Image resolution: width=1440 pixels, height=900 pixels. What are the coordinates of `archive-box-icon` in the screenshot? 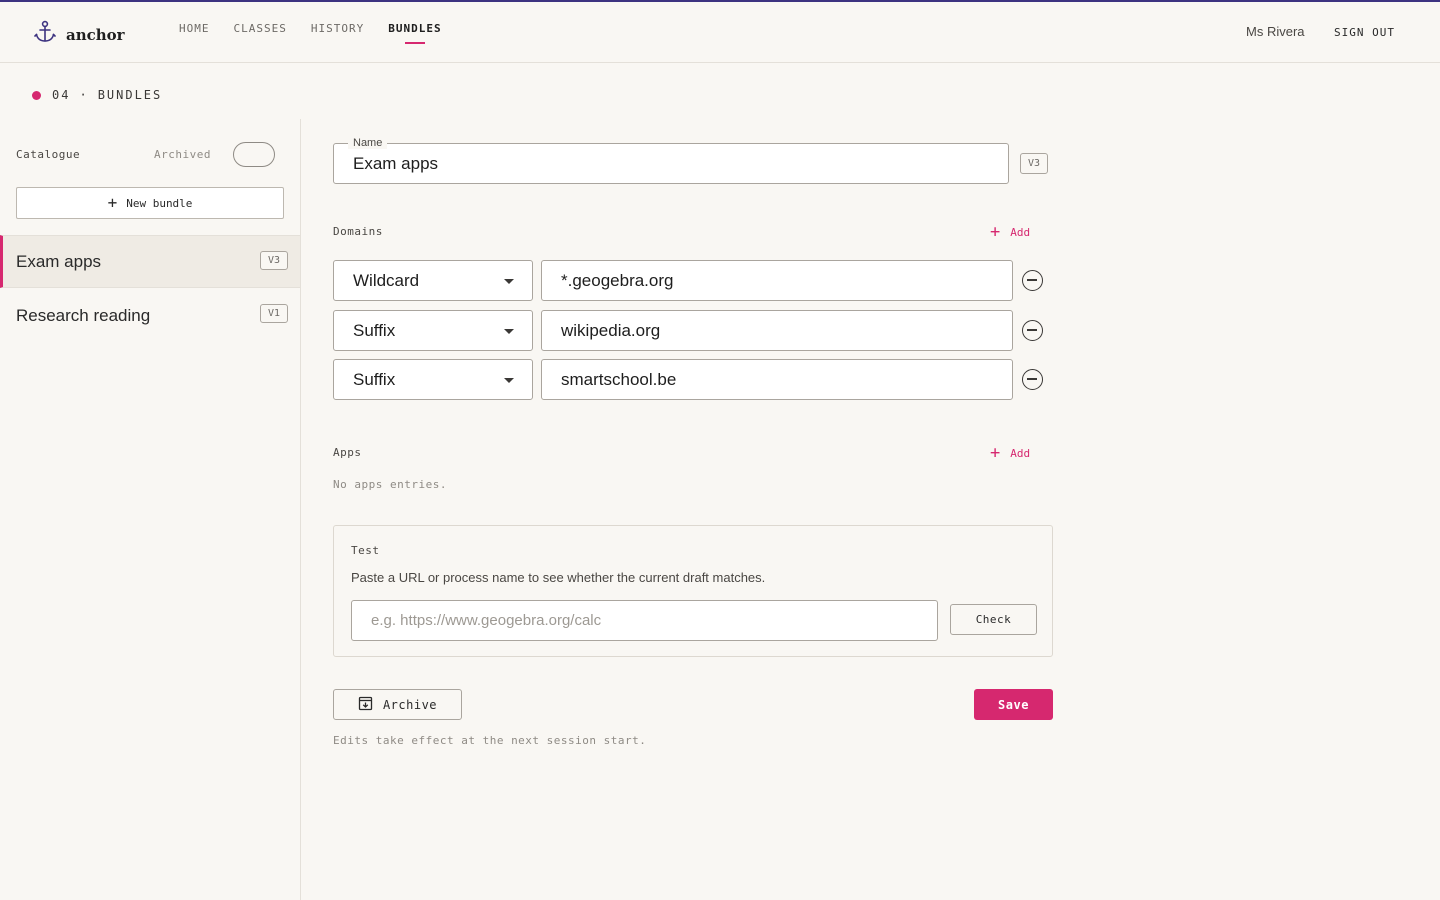 It's located at (370, 705).